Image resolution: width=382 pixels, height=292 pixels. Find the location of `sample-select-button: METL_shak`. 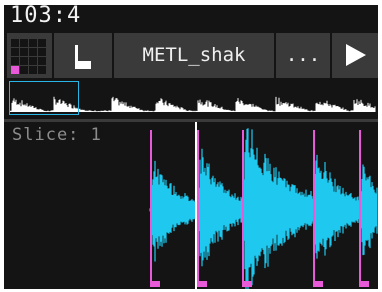

sample-select-button: METL_shak is located at coordinates (194, 55).